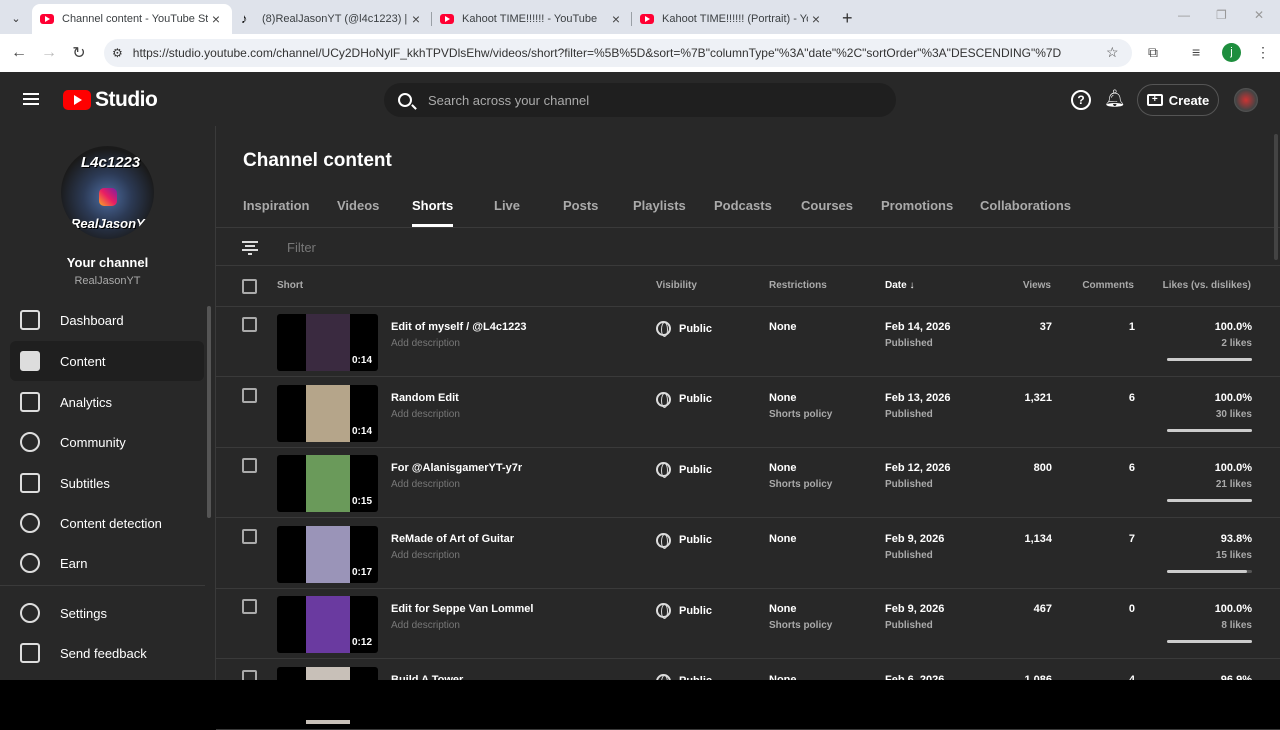 The width and height of the screenshot is (1280, 730). What do you see at coordinates (1108, 285) in the screenshot?
I see `column-header-comments: Comments` at bounding box center [1108, 285].